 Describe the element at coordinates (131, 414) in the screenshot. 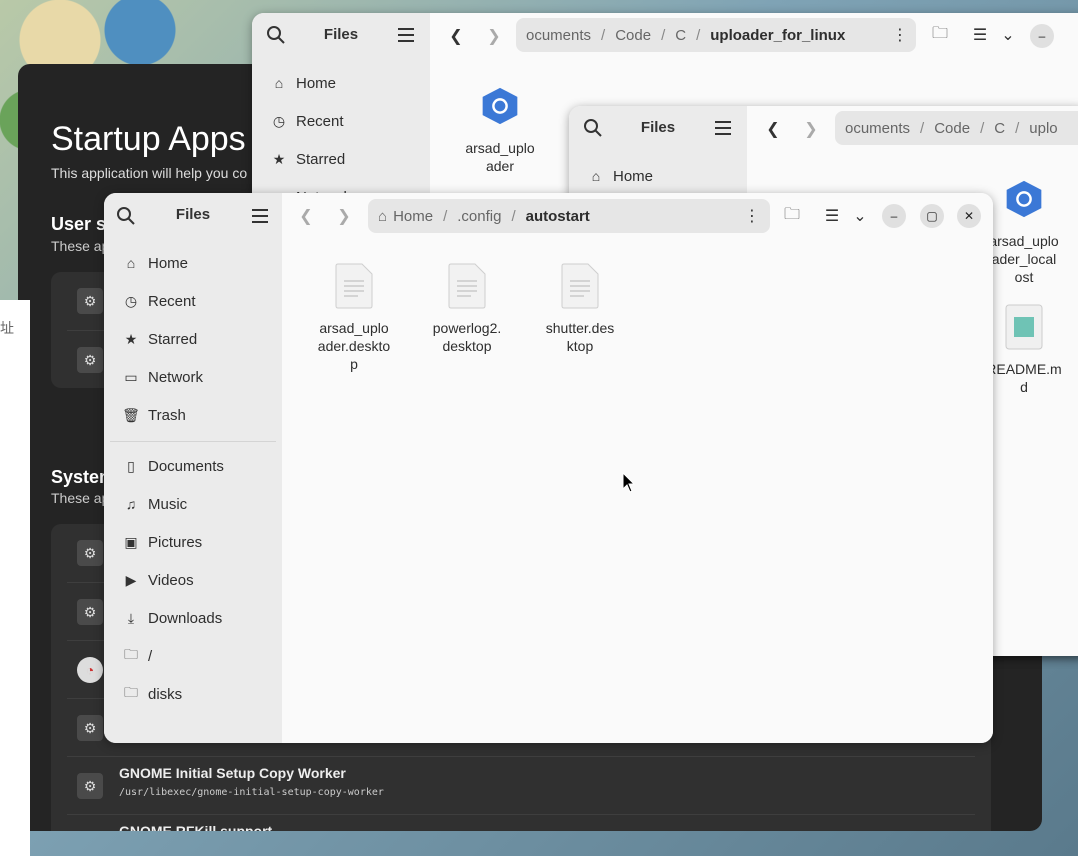

I see `trash-icon: 🗑` at that location.